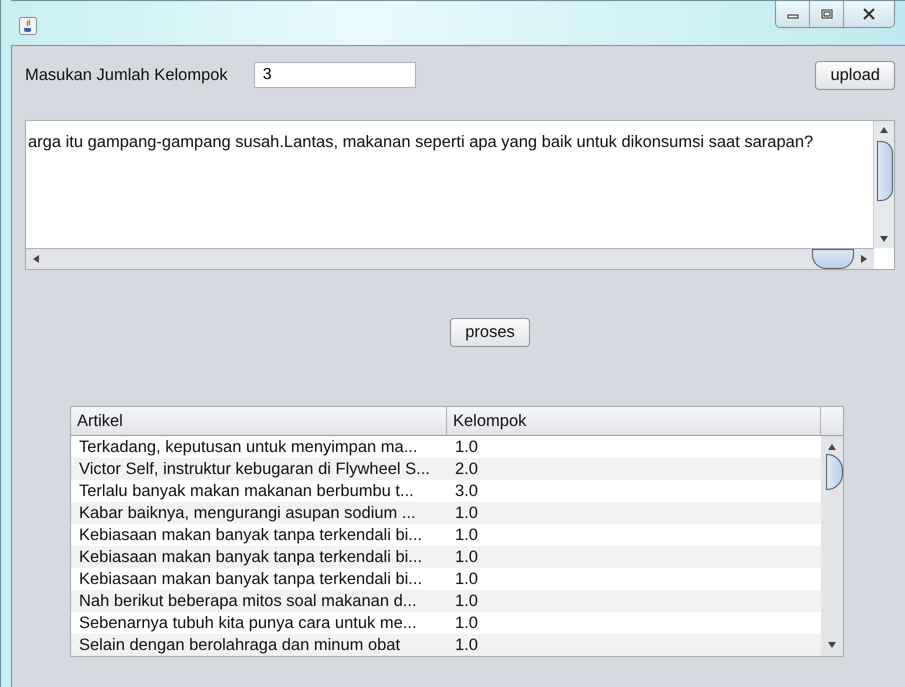 Image resolution: width=905 pixels, height=687 pixels. I want to click on maximize-icon, so click(826, 14).